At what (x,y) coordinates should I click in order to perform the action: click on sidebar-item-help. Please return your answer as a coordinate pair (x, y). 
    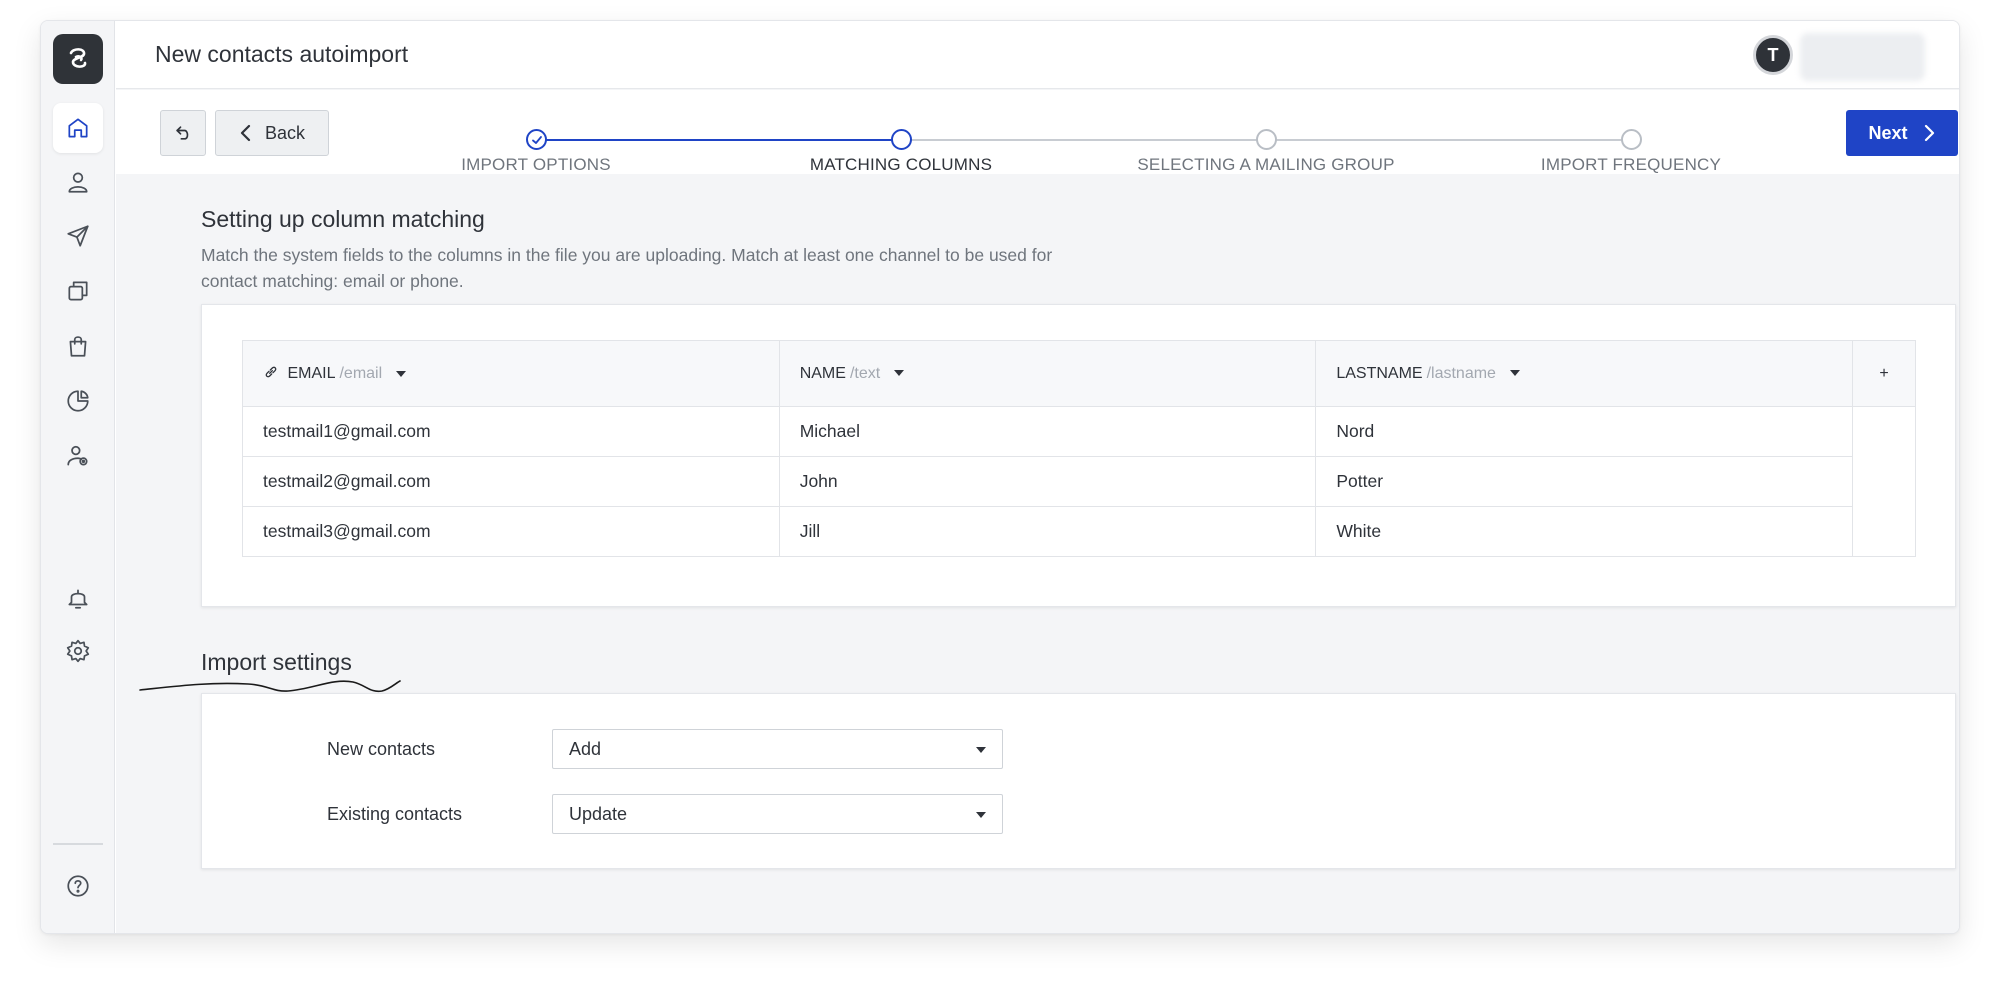
    Looking at the image, I should click on (78, 886).